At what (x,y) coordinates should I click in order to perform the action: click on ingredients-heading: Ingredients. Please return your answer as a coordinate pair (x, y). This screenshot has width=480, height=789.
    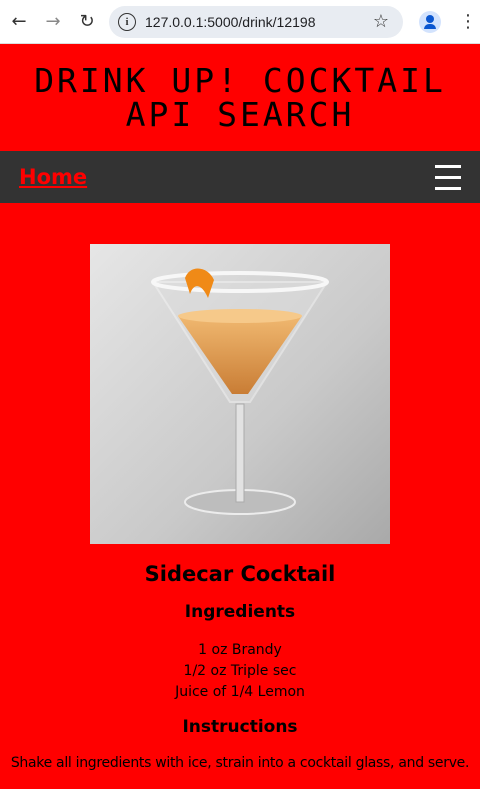
    Looking at the image, I should click on (240, 612).